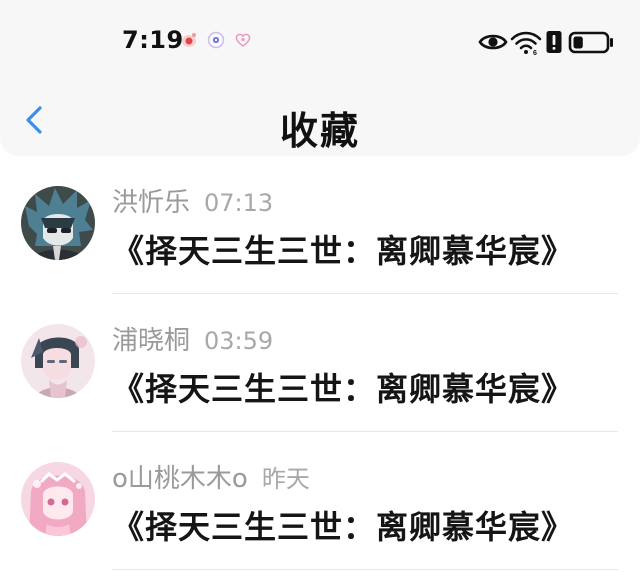 This screenshot has height=572, width=640. I want to click on header: 收藏, so click(320, 118).